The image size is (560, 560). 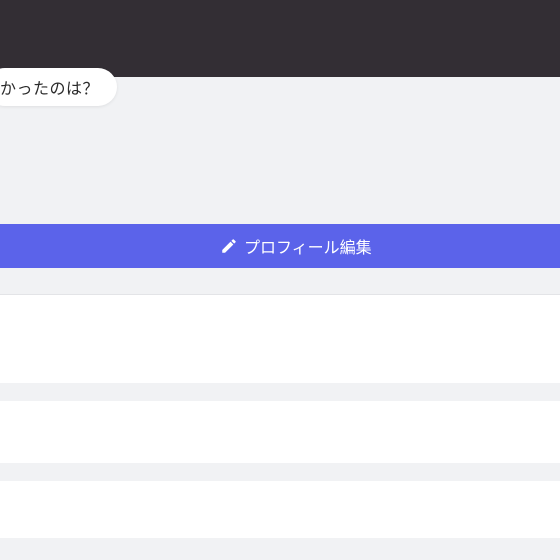 I want to click on edit-profile-label: プロフィール編集, so click(x=308, y=247).